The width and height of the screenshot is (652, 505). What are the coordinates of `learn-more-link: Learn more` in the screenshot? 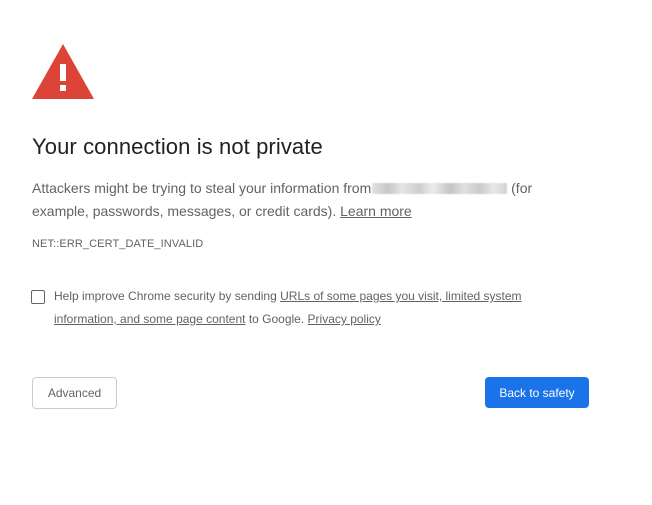 It's located at (376, 211).